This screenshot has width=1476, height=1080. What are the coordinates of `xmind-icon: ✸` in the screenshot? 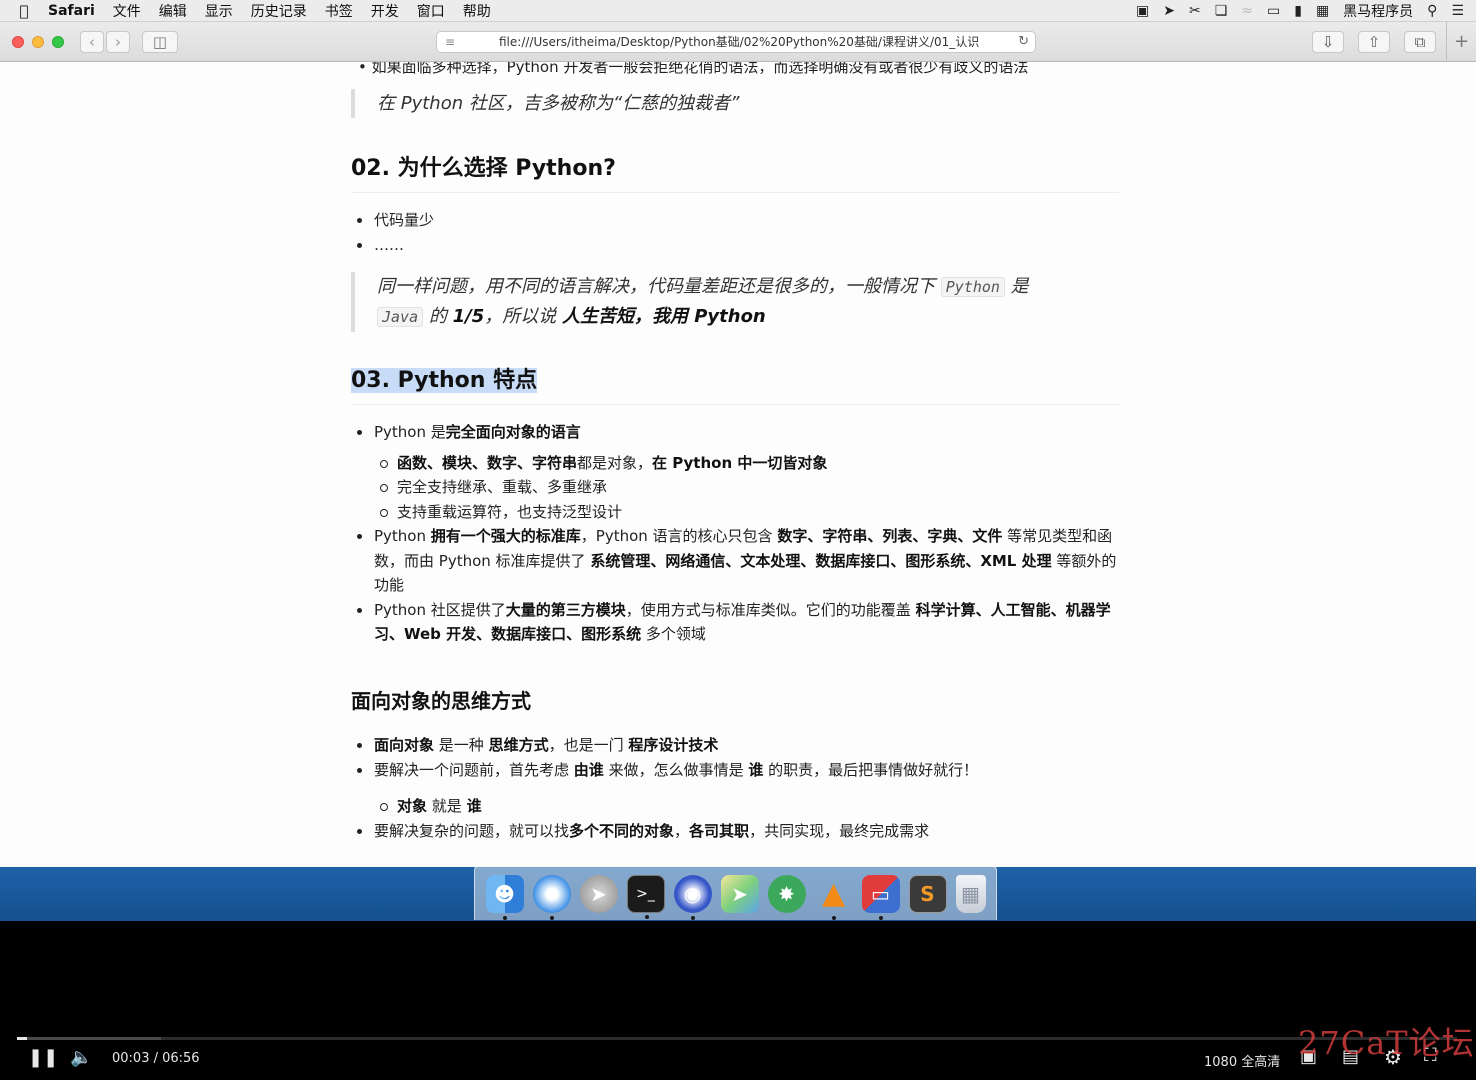 It's located at (786, 893).